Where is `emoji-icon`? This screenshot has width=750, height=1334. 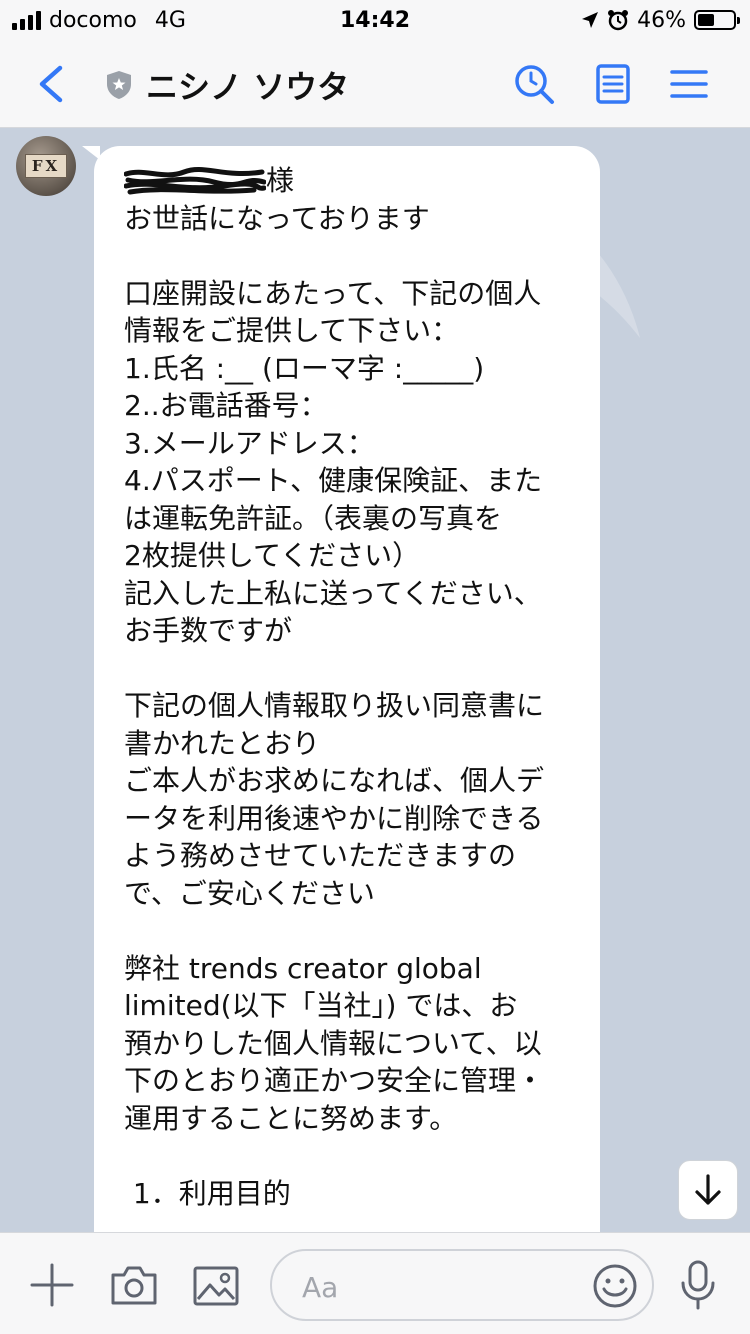
emoji-icon is located at coordinates (615, 1286).